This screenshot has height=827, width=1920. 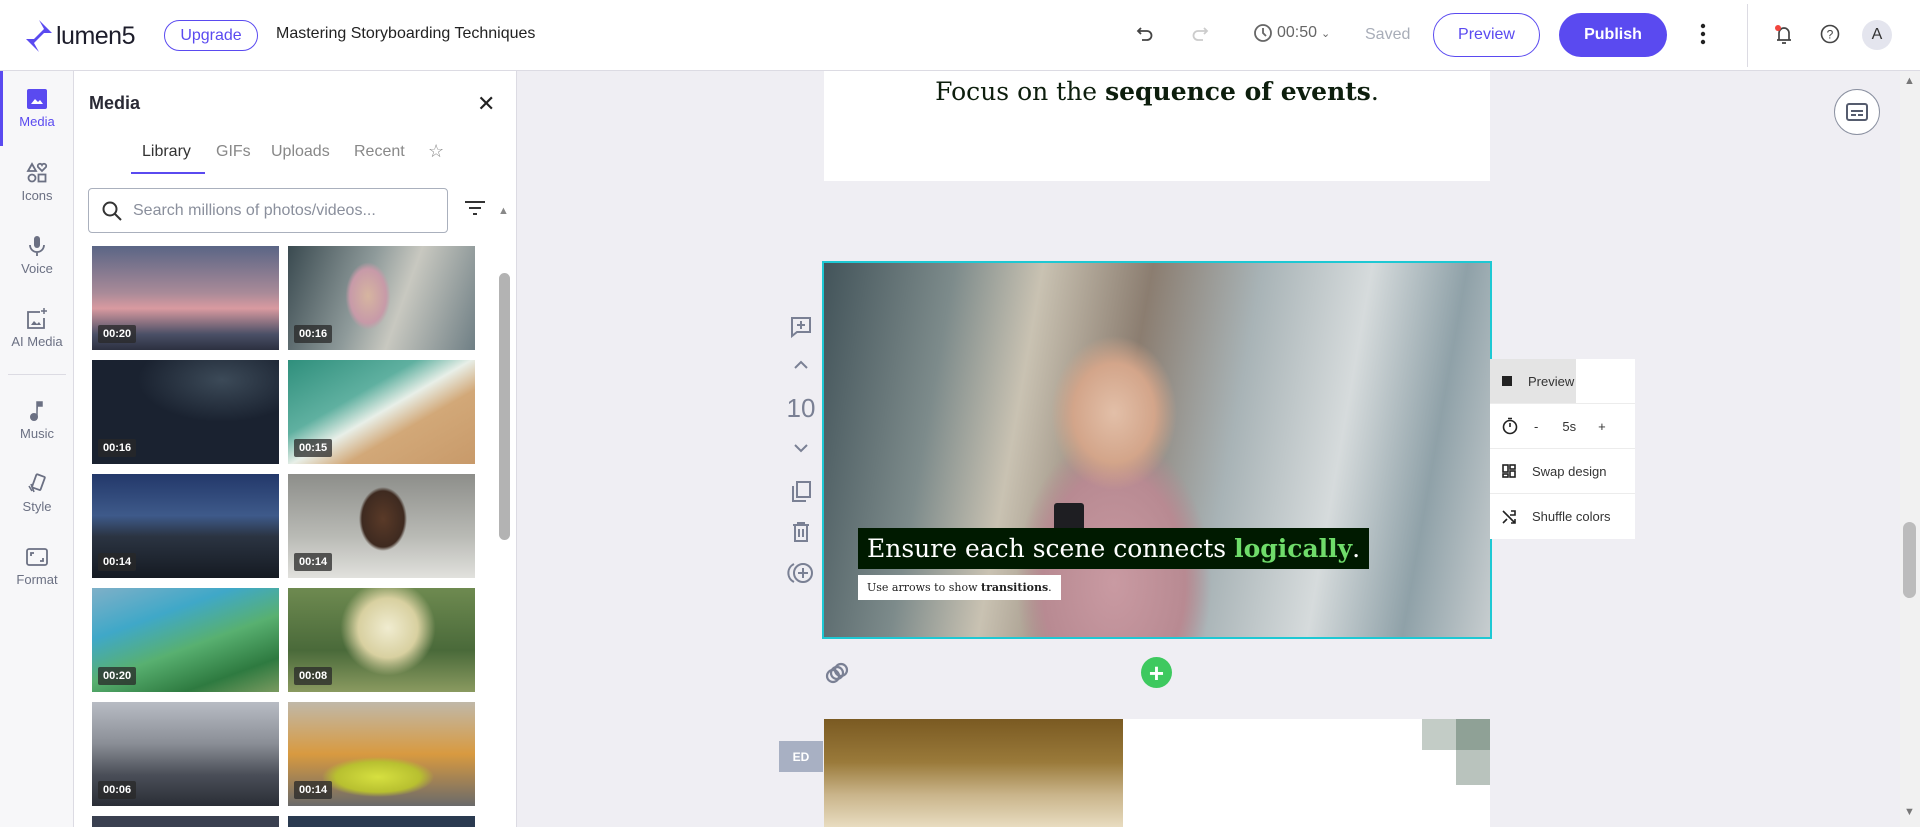 I want to click on rail-label: Music, so click(x=37, y=433).